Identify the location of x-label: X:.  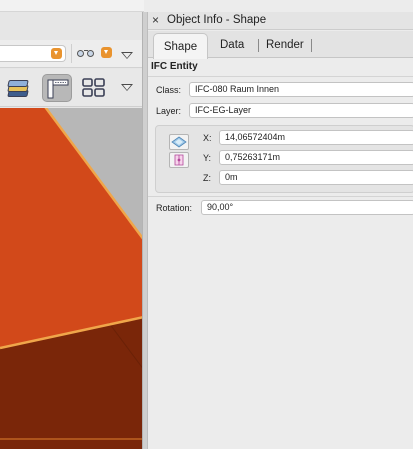
(207, 138).